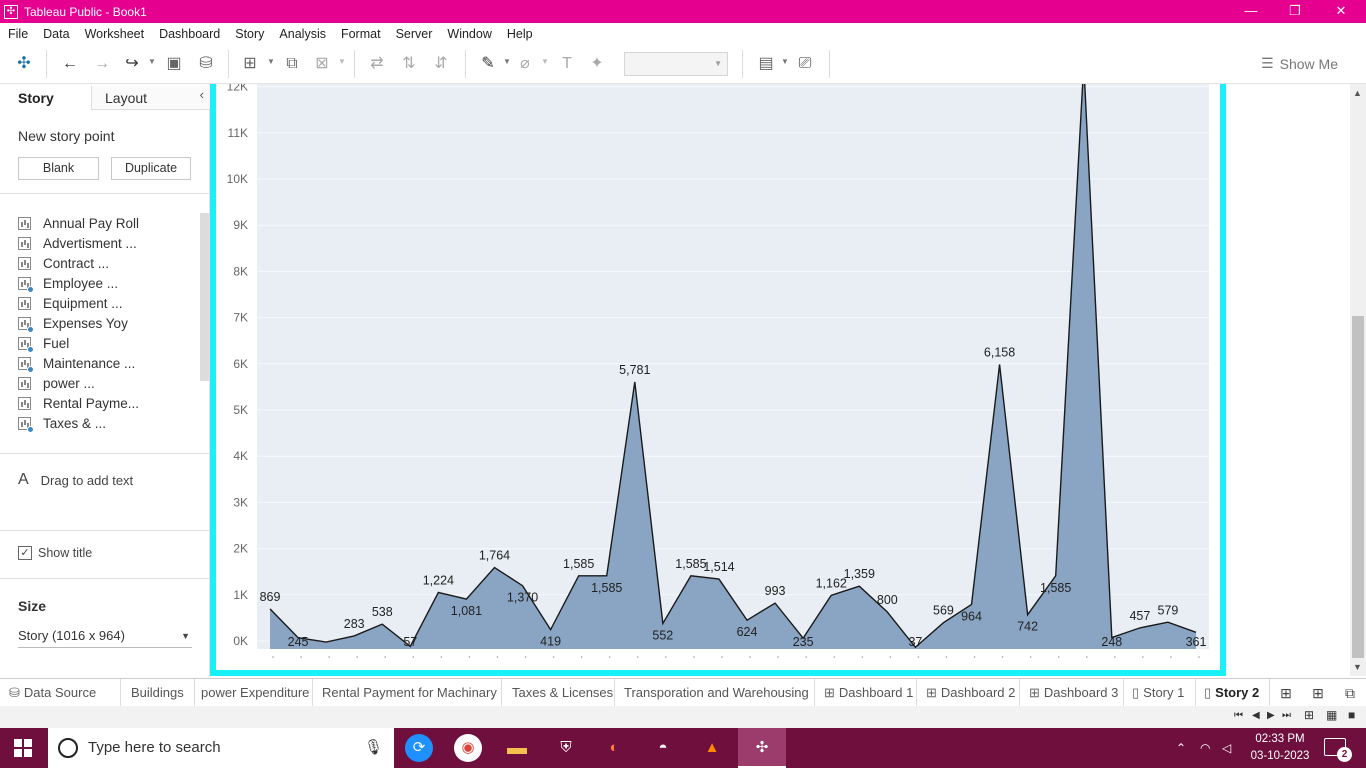 This screenshot has width=1366, height=768. I want to click on tab-dashboard-2: ⊞ Dashboard 2, so click(968, 693).